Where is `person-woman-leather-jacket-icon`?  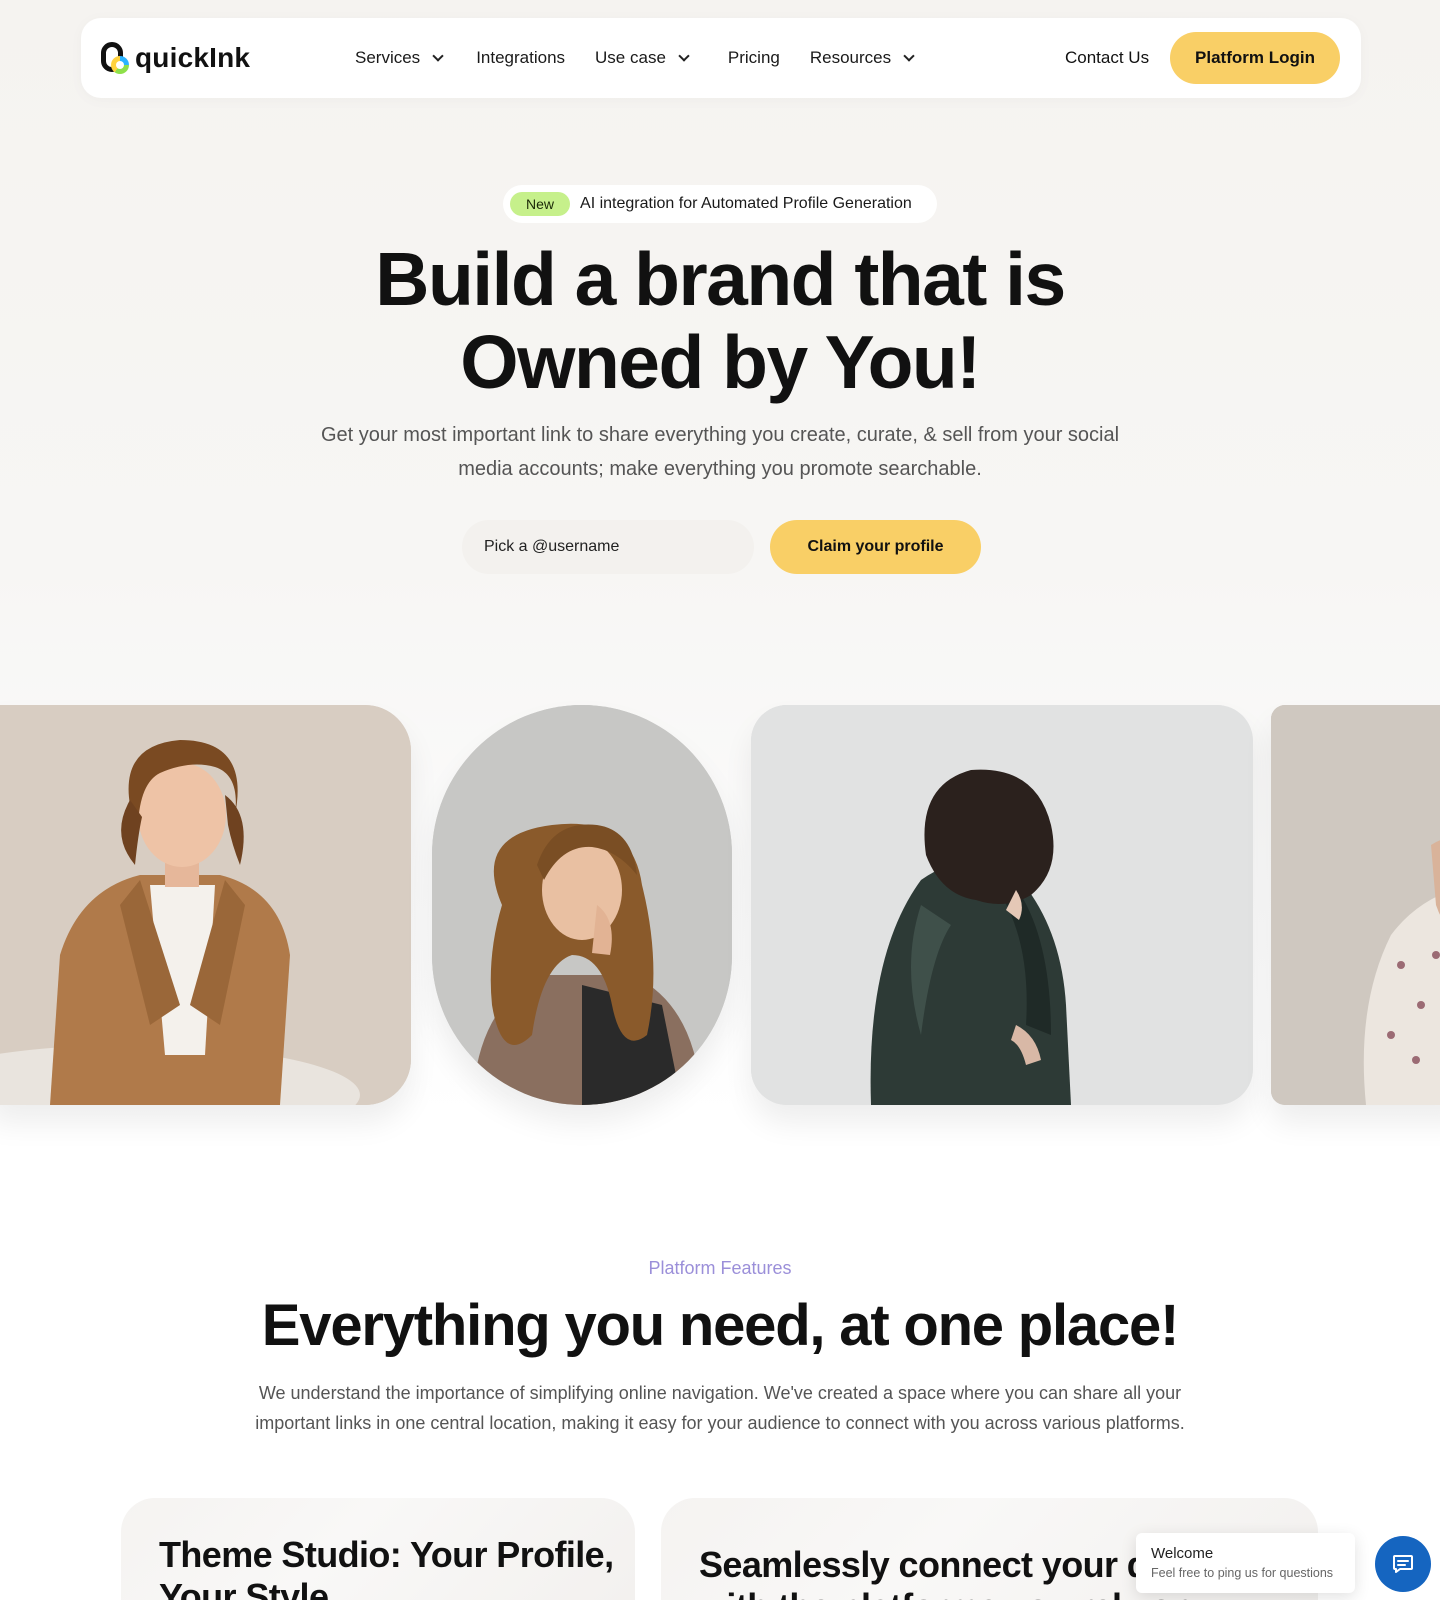 person-woman-leather-jacket-icon is located at coordinates (1002, 905).